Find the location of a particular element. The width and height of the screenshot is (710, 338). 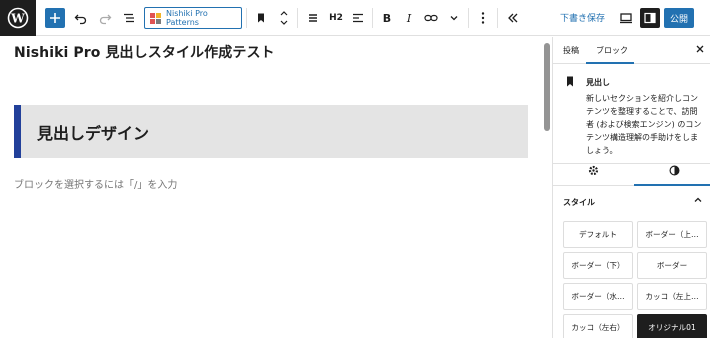

italic-button: I is located at coordinates (409, 18).